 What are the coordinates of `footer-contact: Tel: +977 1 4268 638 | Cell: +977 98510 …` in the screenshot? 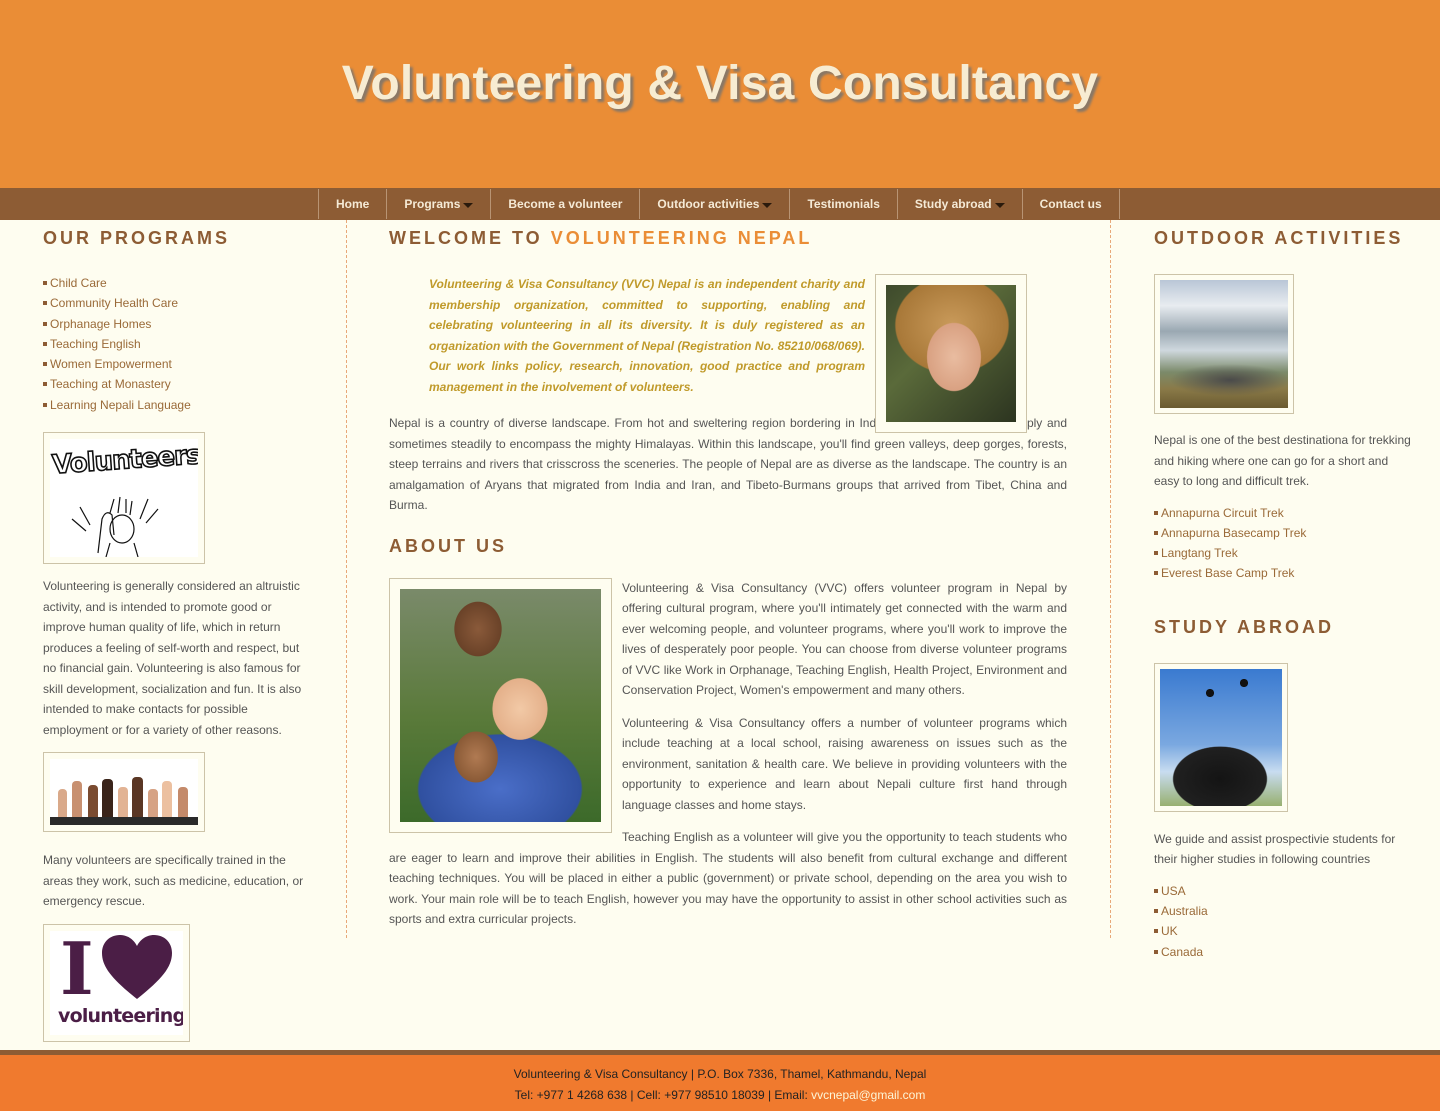 It's located at (720, 1095).